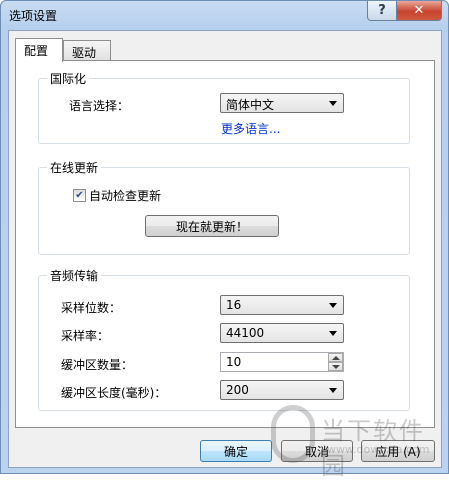 The height and width of the screenshot is (481, 449). Describe the element at coordinates (282, 333) in the screenshot. I see `sample-rate-select: 44100` at that location.